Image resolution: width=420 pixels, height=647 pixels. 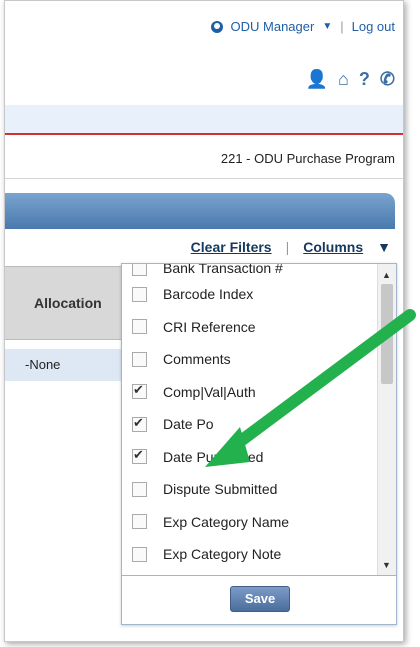 I want to click on scroll-thumb, so click(x=387, y=334).